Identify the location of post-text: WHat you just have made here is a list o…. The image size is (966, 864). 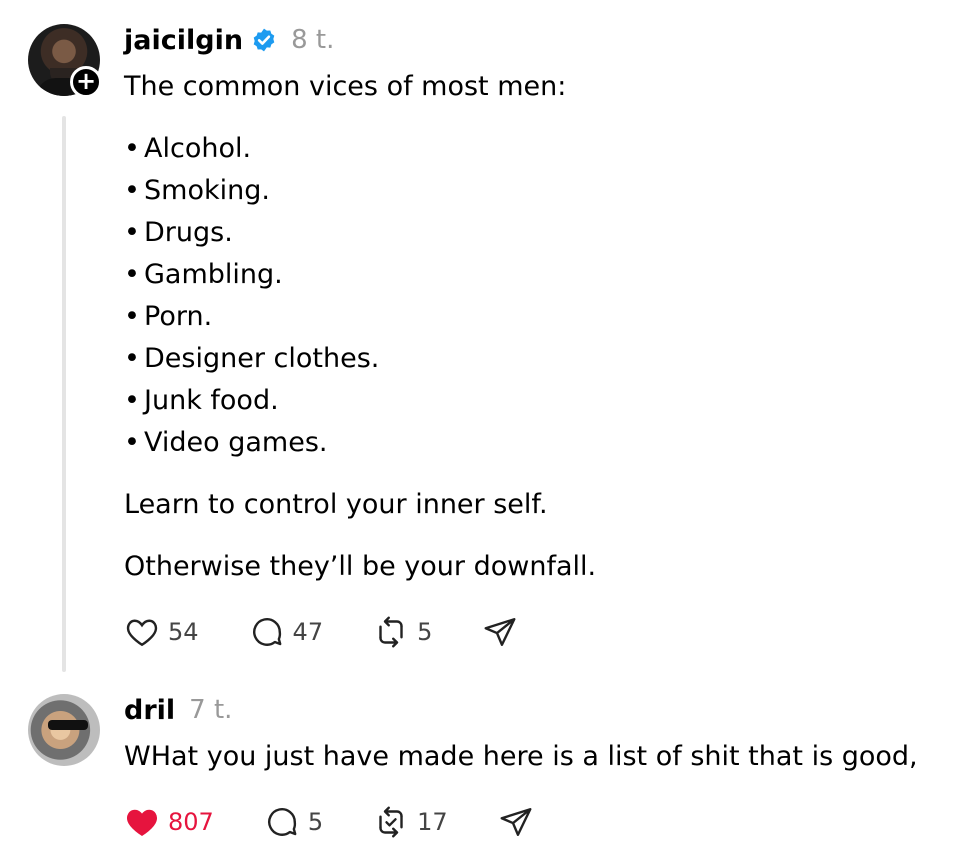
(521, 756).